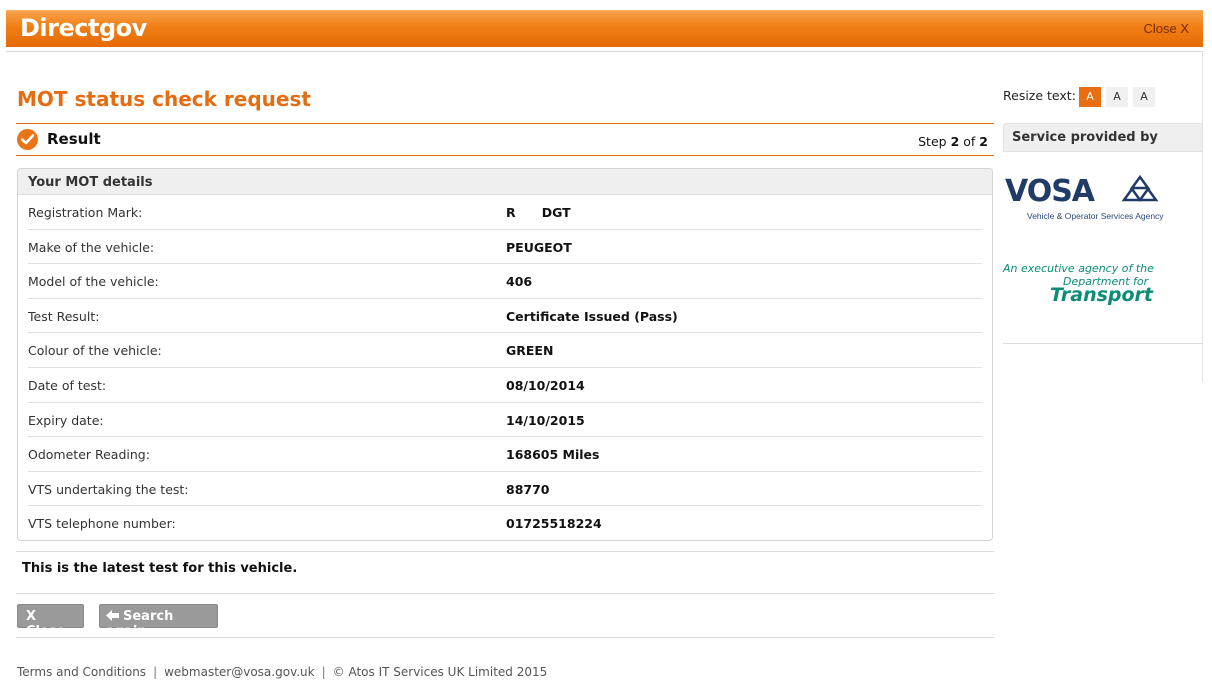 This screenshot has height=699, width=1212. What do you see at coordinates (505, 454) in the screenshot?
I see `detail-row-odometer: Odometer Reading: 168605 Miles` at bounding box center [505, 454].